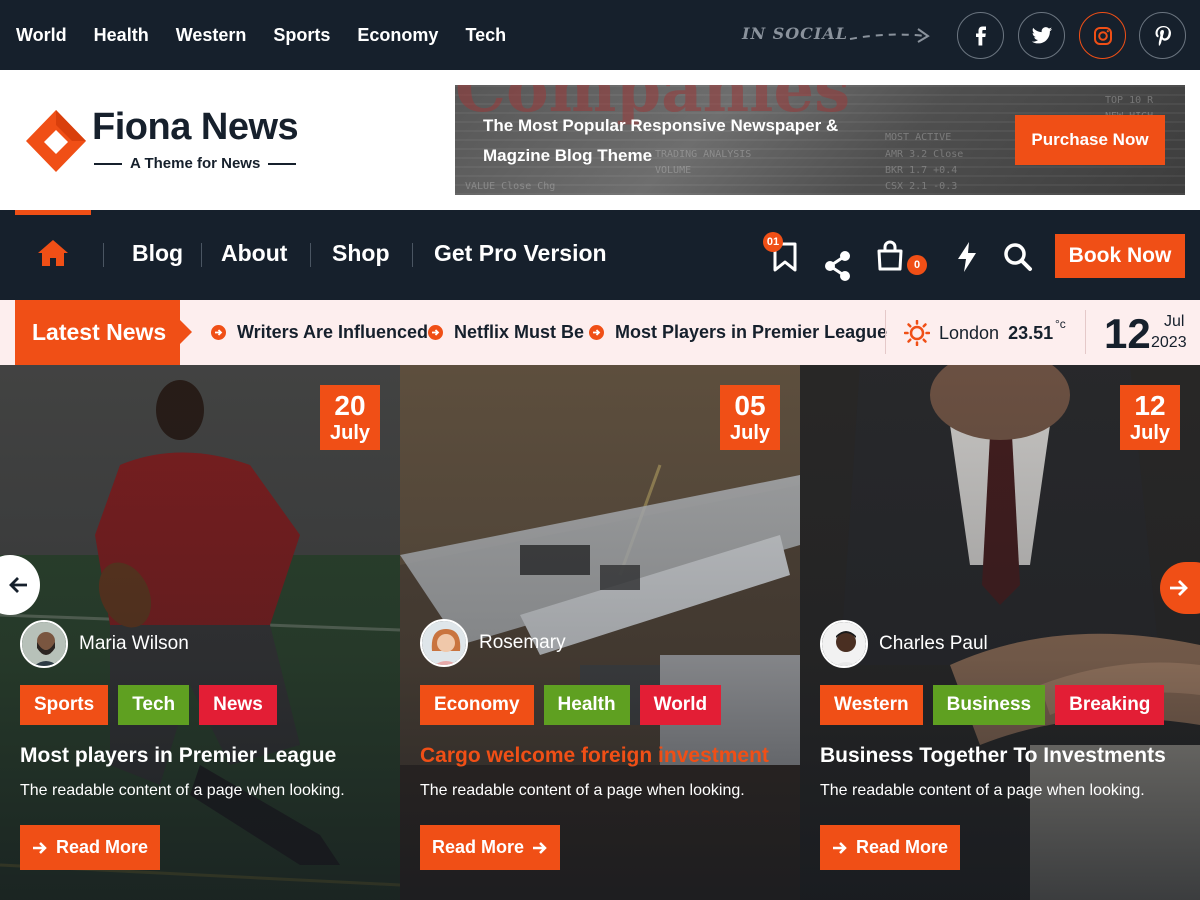 Image resolution: width=1200 pixels, height=900 pixels. Describe the element at coordinates (195, 127) in the screenshot. I see `brand-name: Fiona News` at that location.